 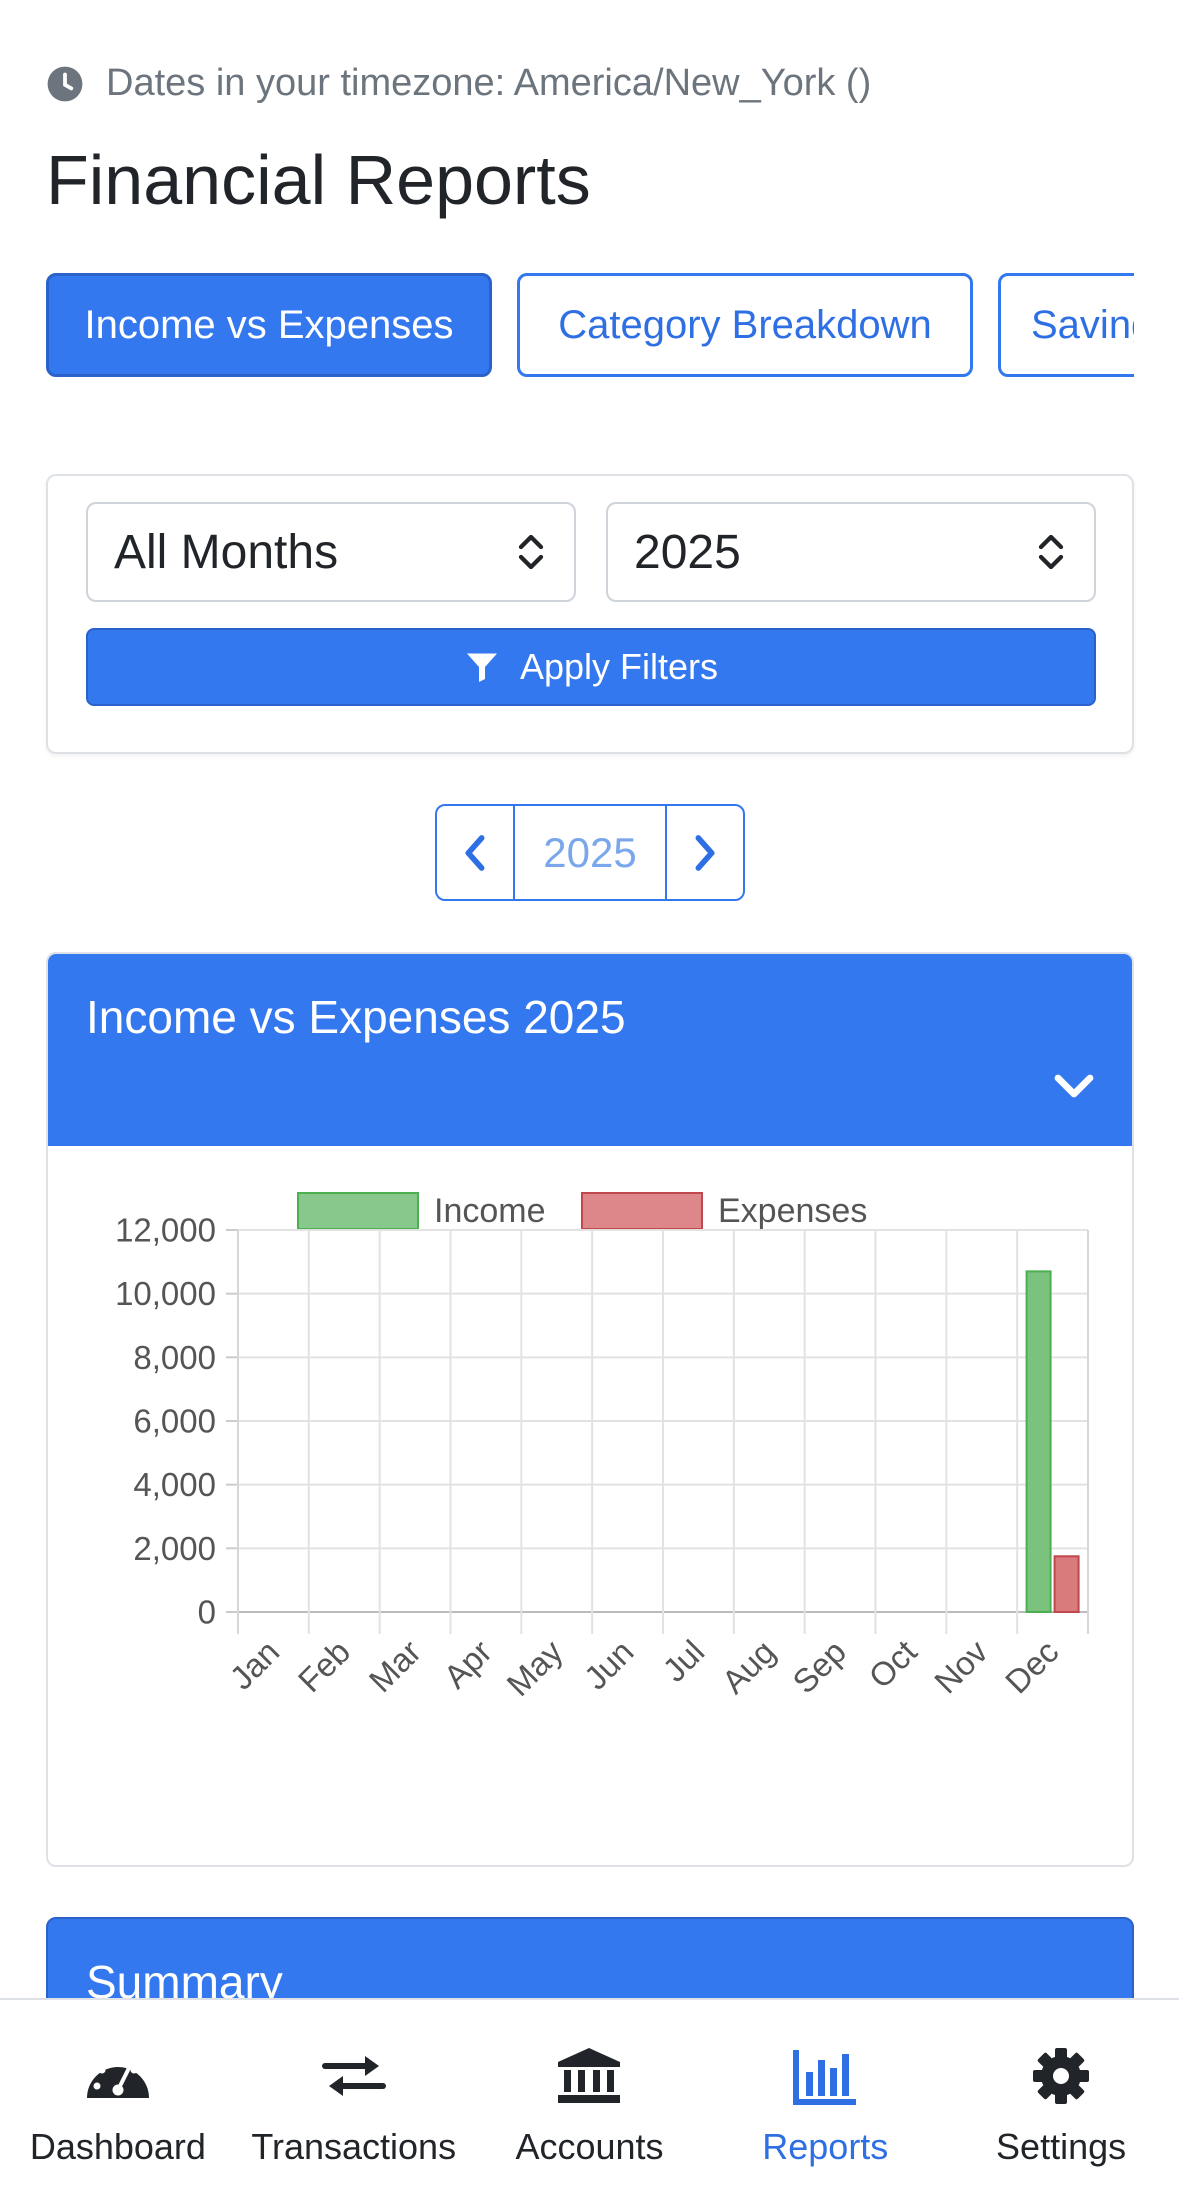 What do you see at coordinates (589, 2075) in the screenshot?
I see `bank-icon` at bounding box center [589, 2075].